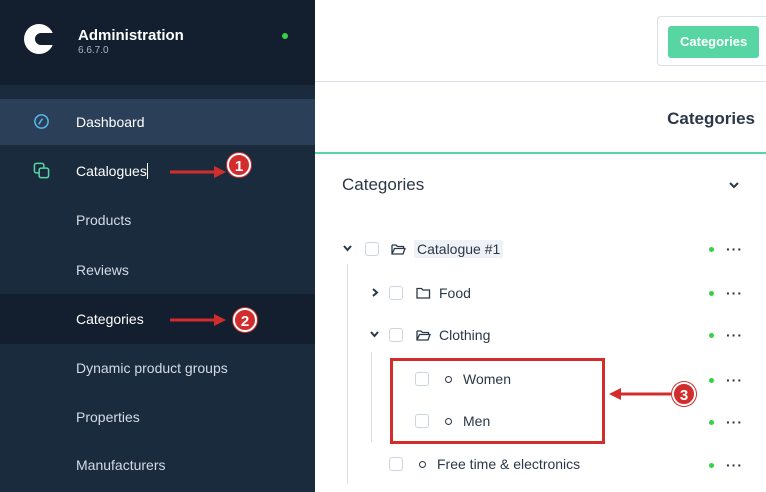 The width and height of the screenshot is (766, 492). Describe the element at coordinates (509, 464) in the screenshot. I see `tree-row-label: Free time & electronics` at that location.